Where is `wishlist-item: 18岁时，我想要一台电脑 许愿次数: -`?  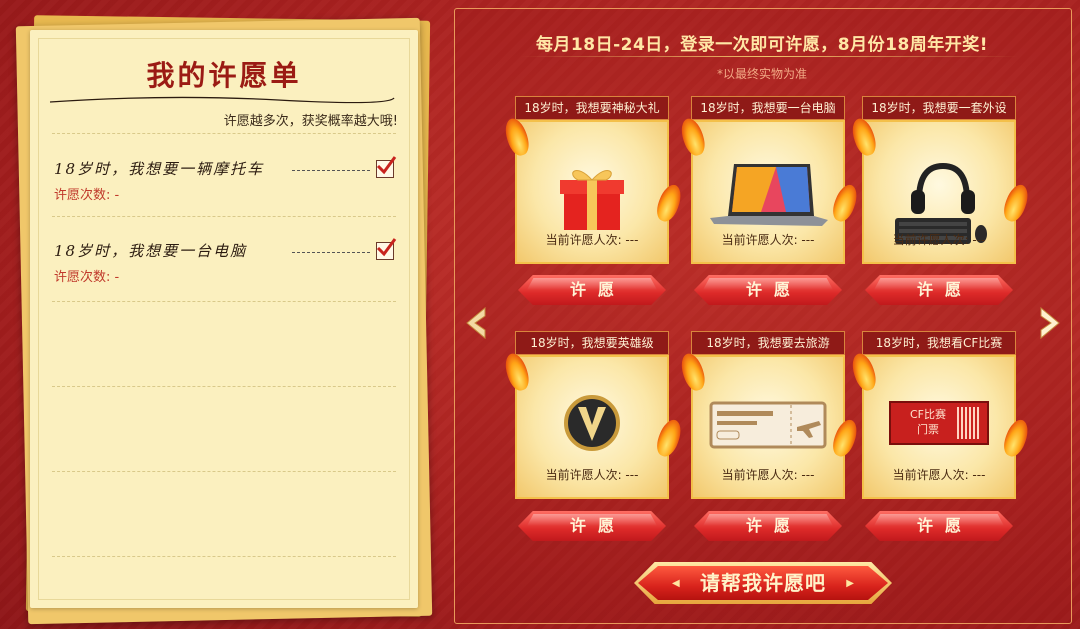
wishlist-item: 18岁时，我想要一台电脑 许愿次数: - is located at coordinates (226, 269).